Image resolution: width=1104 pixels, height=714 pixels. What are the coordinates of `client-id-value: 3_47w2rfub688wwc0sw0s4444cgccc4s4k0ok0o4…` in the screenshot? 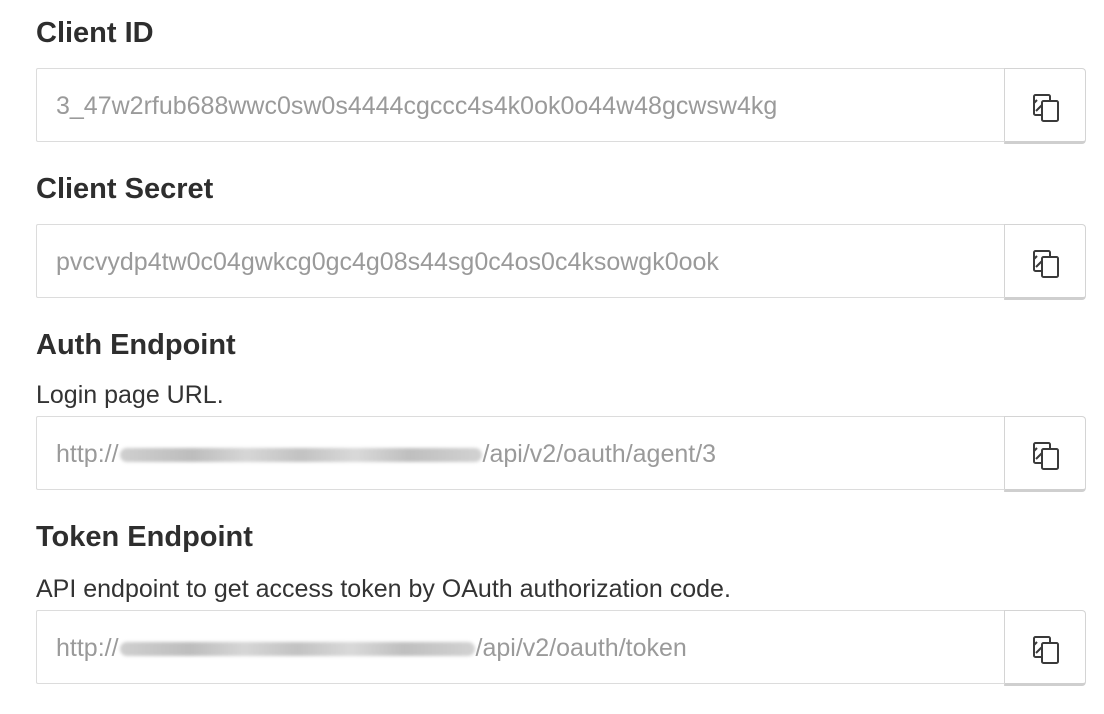 It's located at (526, 106).